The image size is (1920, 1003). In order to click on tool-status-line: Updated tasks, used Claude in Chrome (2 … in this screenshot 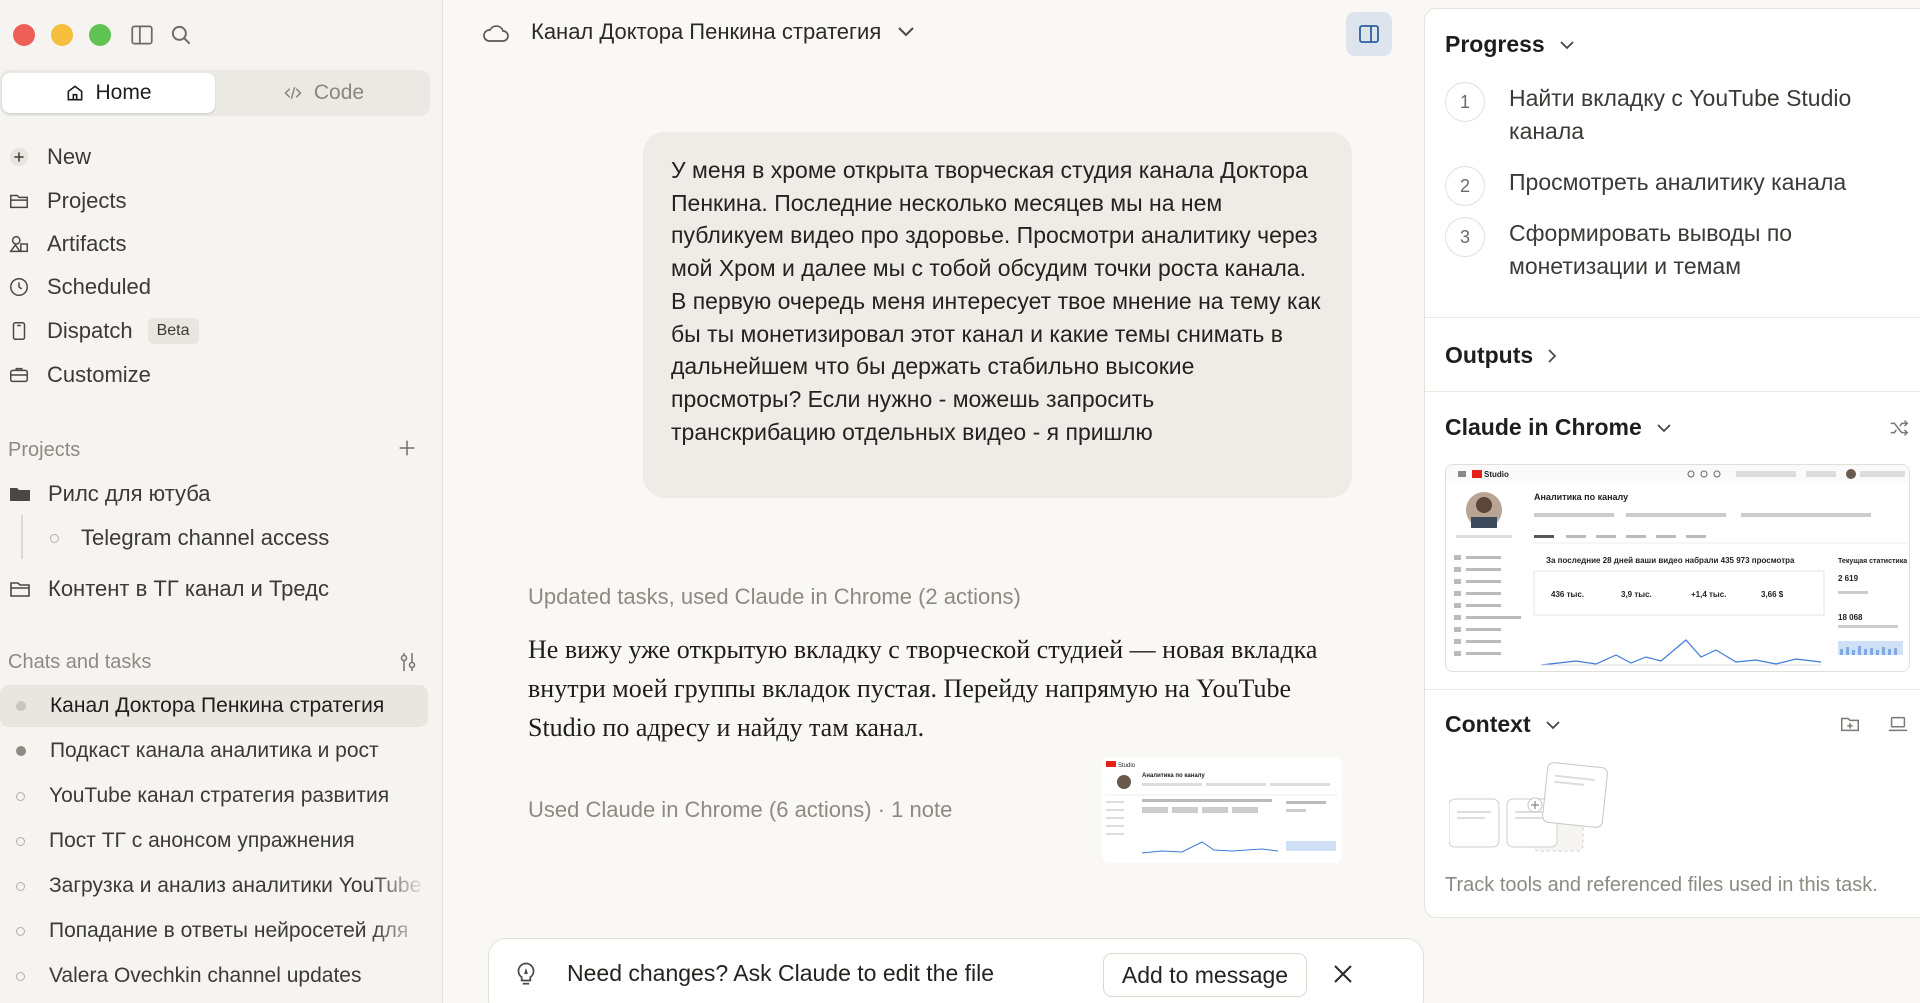, I will do `click(774, 597)`.